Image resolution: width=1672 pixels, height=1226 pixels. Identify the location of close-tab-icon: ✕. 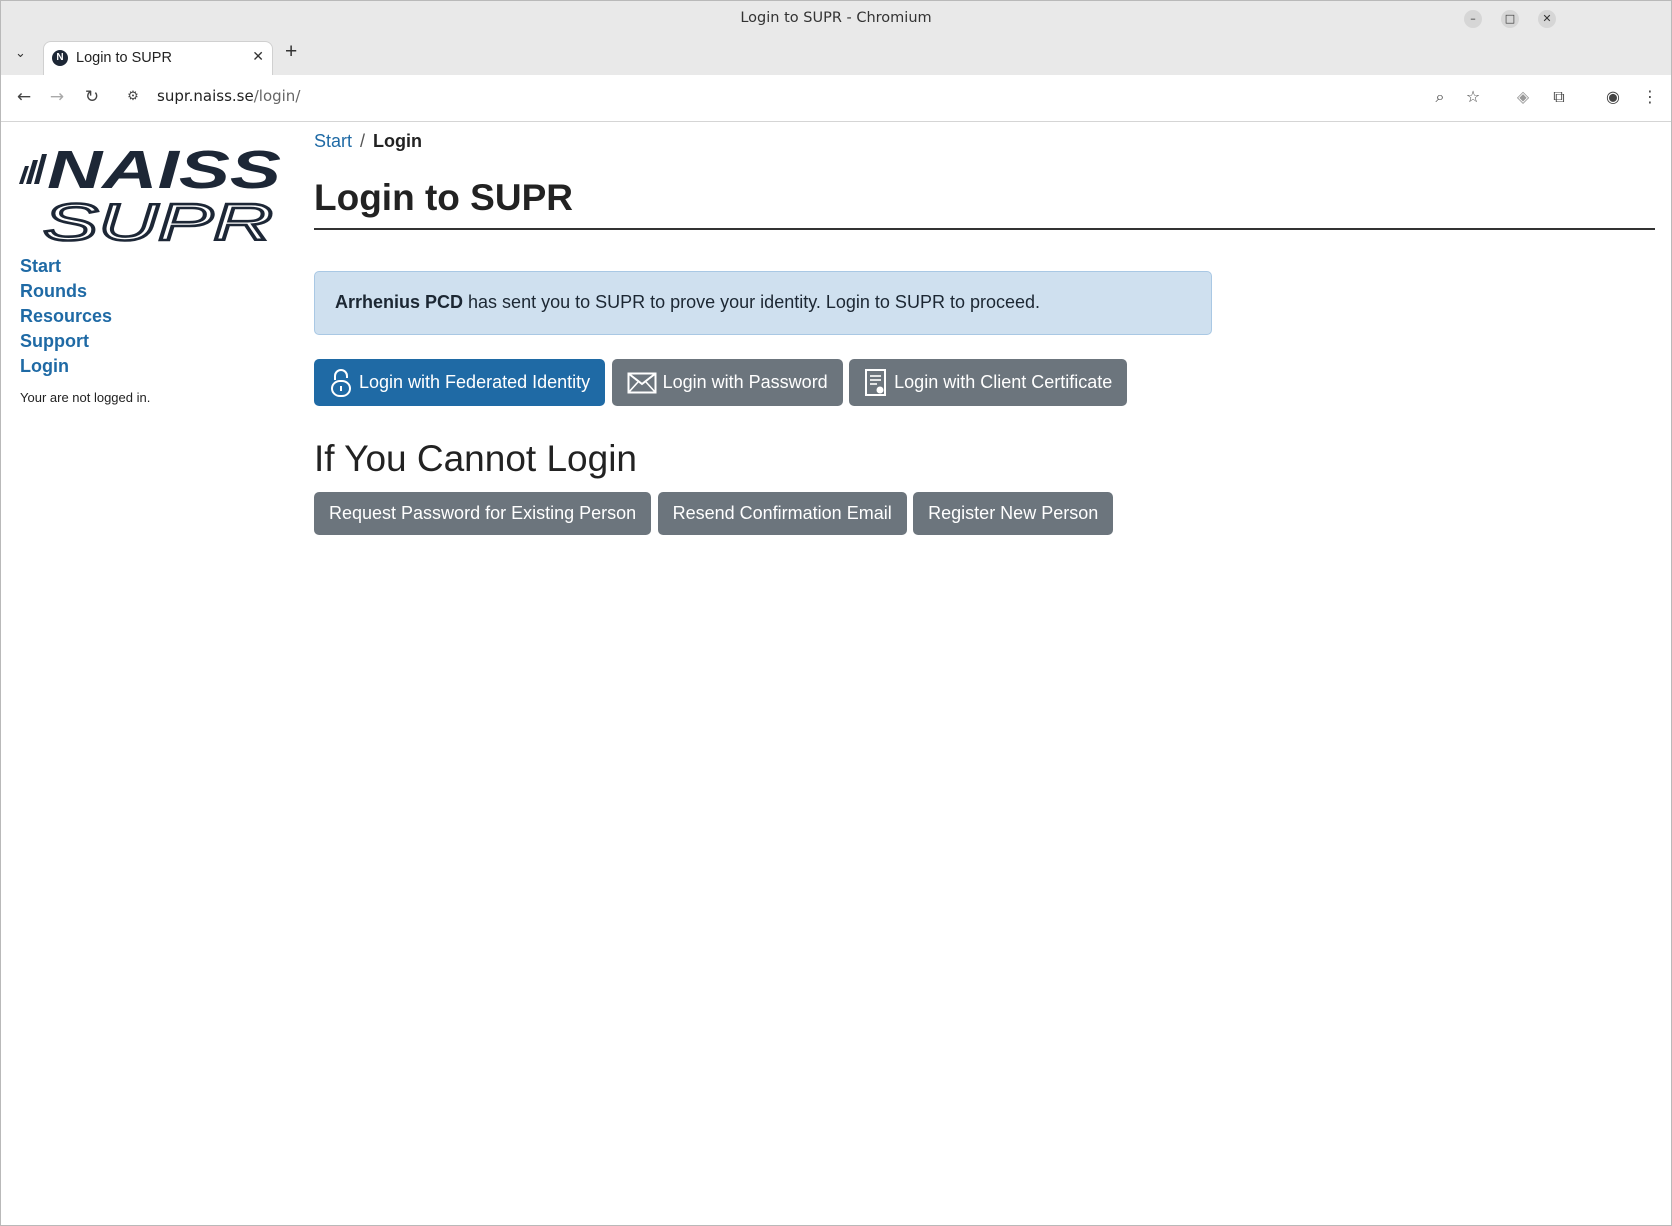
(258, 56).